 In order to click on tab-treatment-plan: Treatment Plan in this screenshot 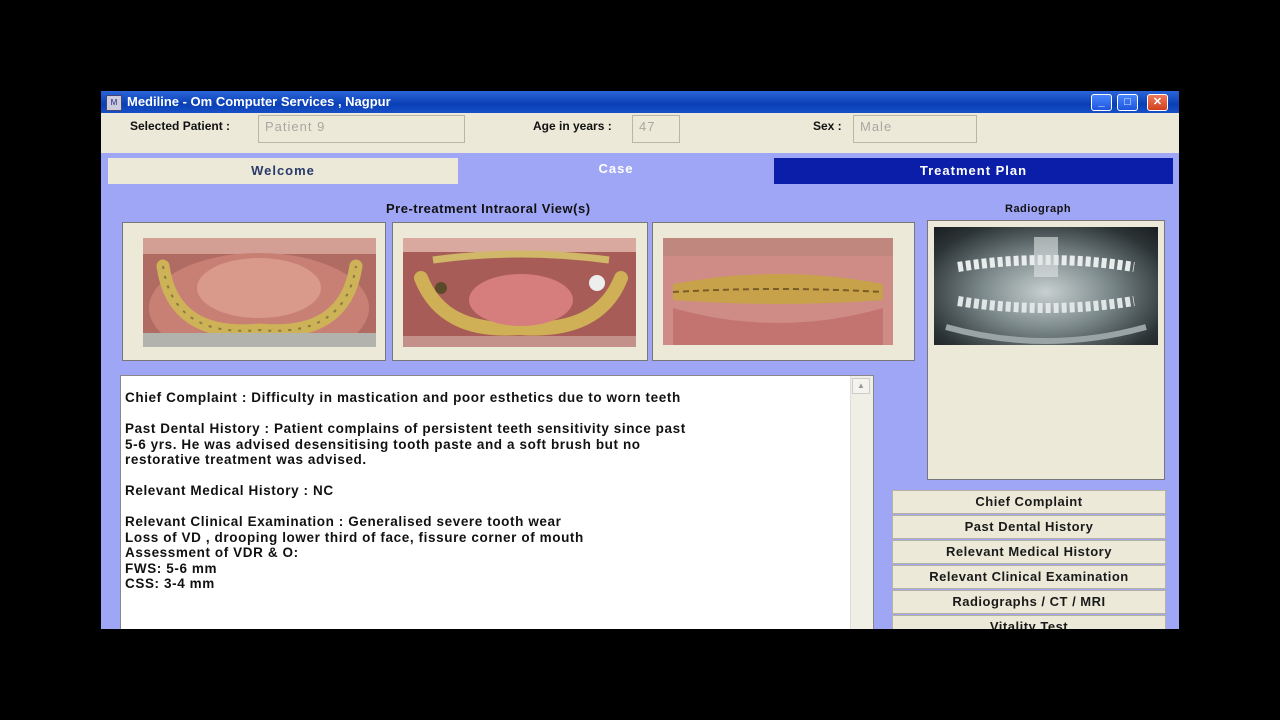, I will do `click(973, 171)`.